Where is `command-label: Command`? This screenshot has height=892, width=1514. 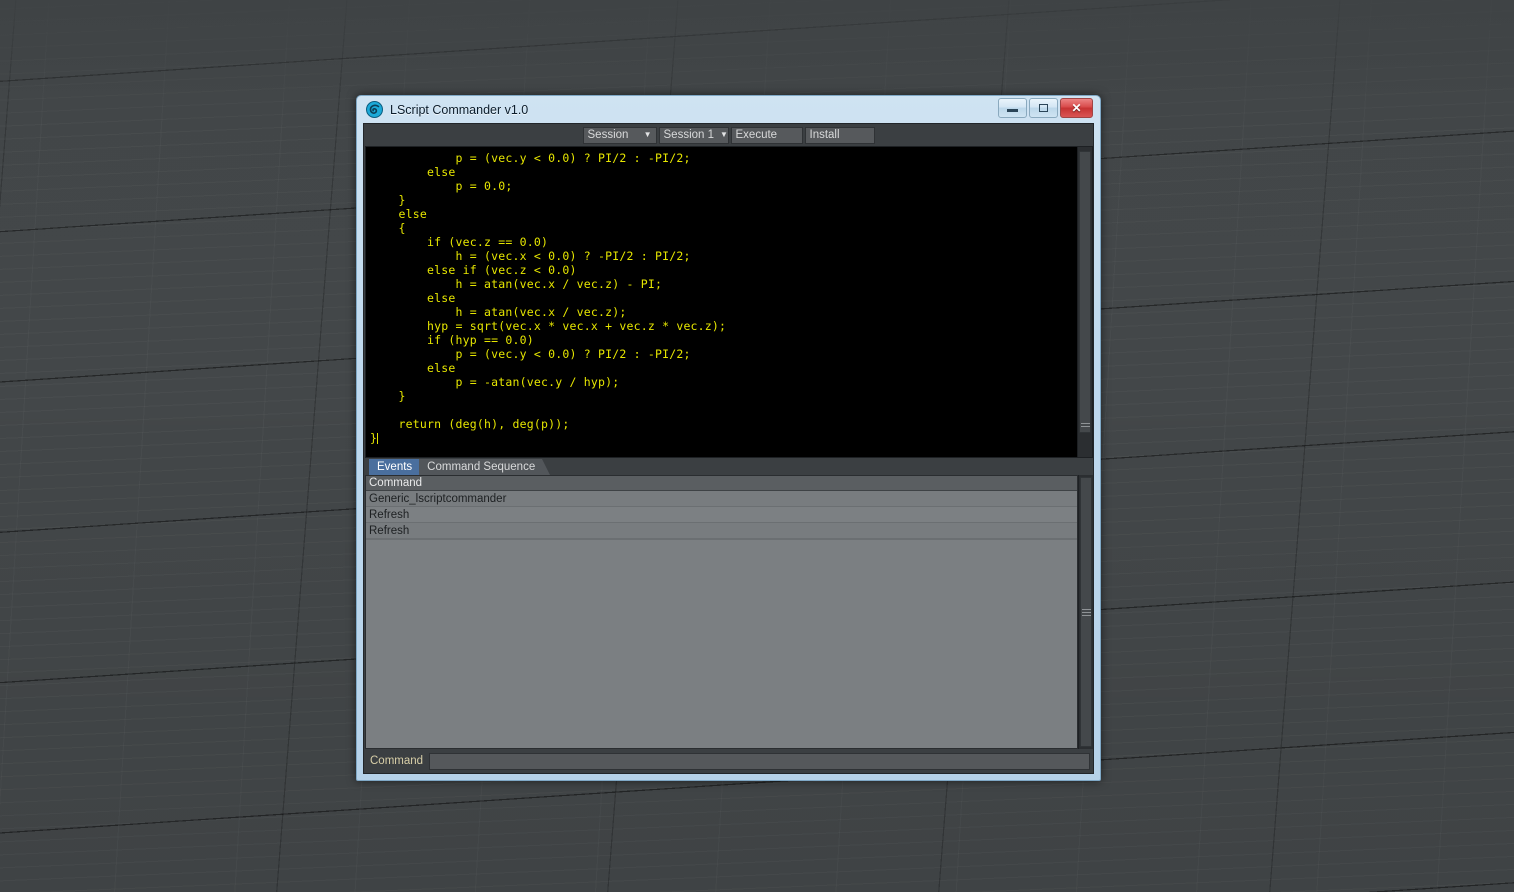 command-label: Command is located at coordinates (397, 761).